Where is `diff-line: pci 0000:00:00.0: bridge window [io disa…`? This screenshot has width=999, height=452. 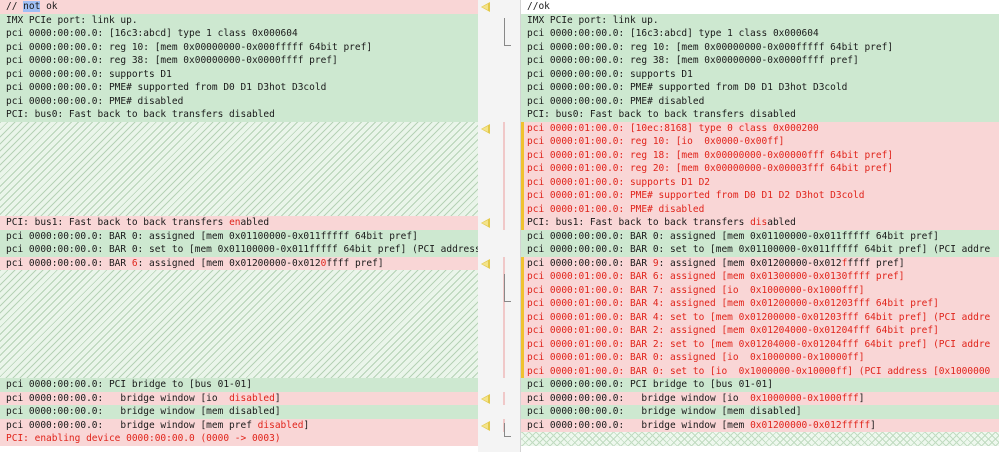 diff-line: pci 0000:00:00.0: bridge window [io disa… is located at coordinates (239, 398).